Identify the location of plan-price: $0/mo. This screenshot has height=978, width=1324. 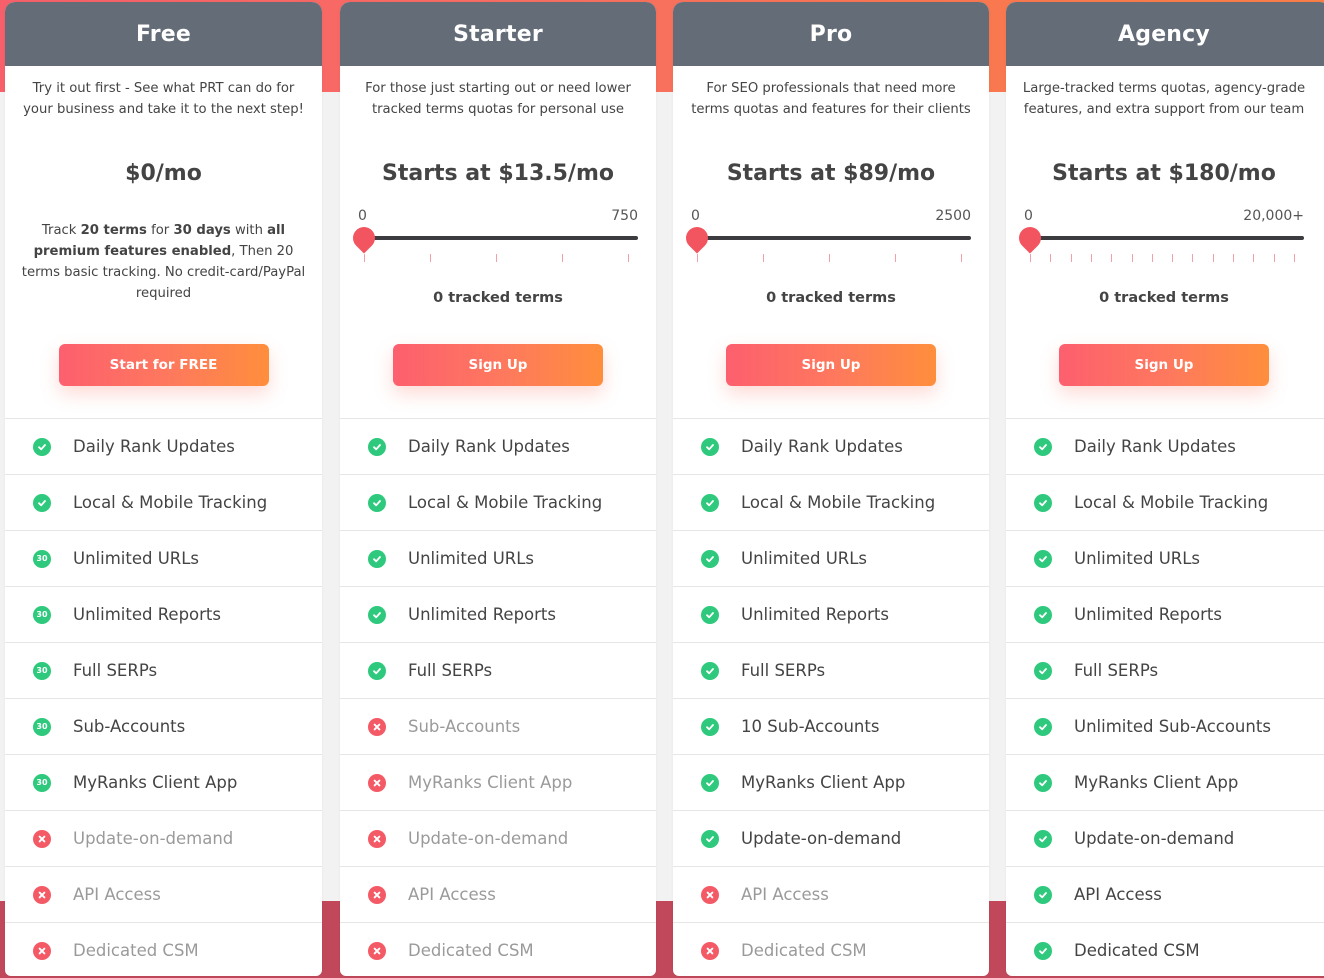
(163, 173).